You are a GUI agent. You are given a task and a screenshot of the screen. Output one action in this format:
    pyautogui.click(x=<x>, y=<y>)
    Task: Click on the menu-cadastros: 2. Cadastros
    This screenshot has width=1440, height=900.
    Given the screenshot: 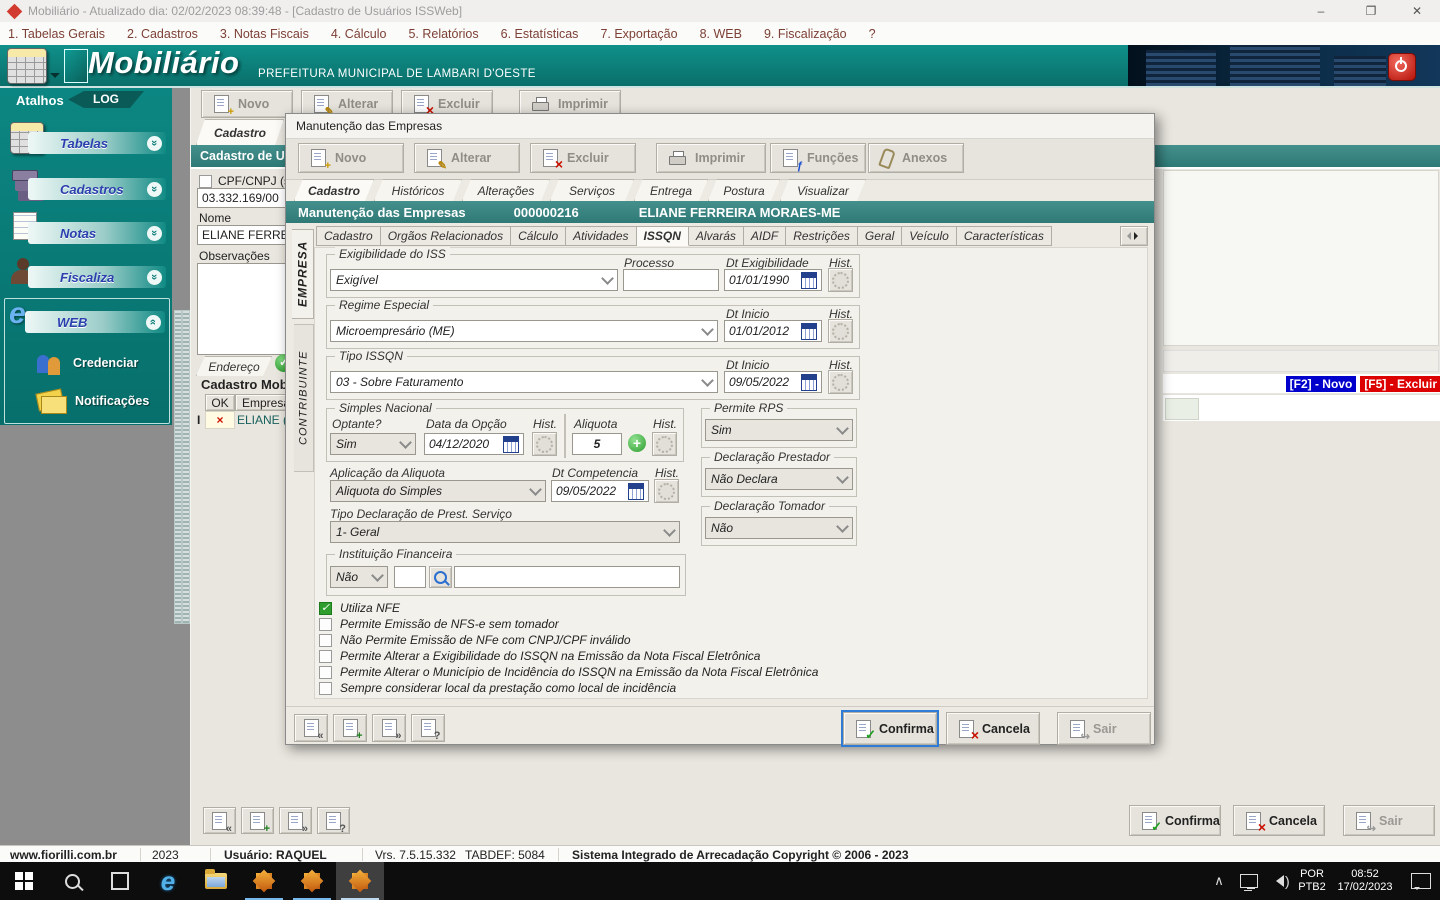 What is the action you would take?
    pyautogui.click(x=162, y=34)
    